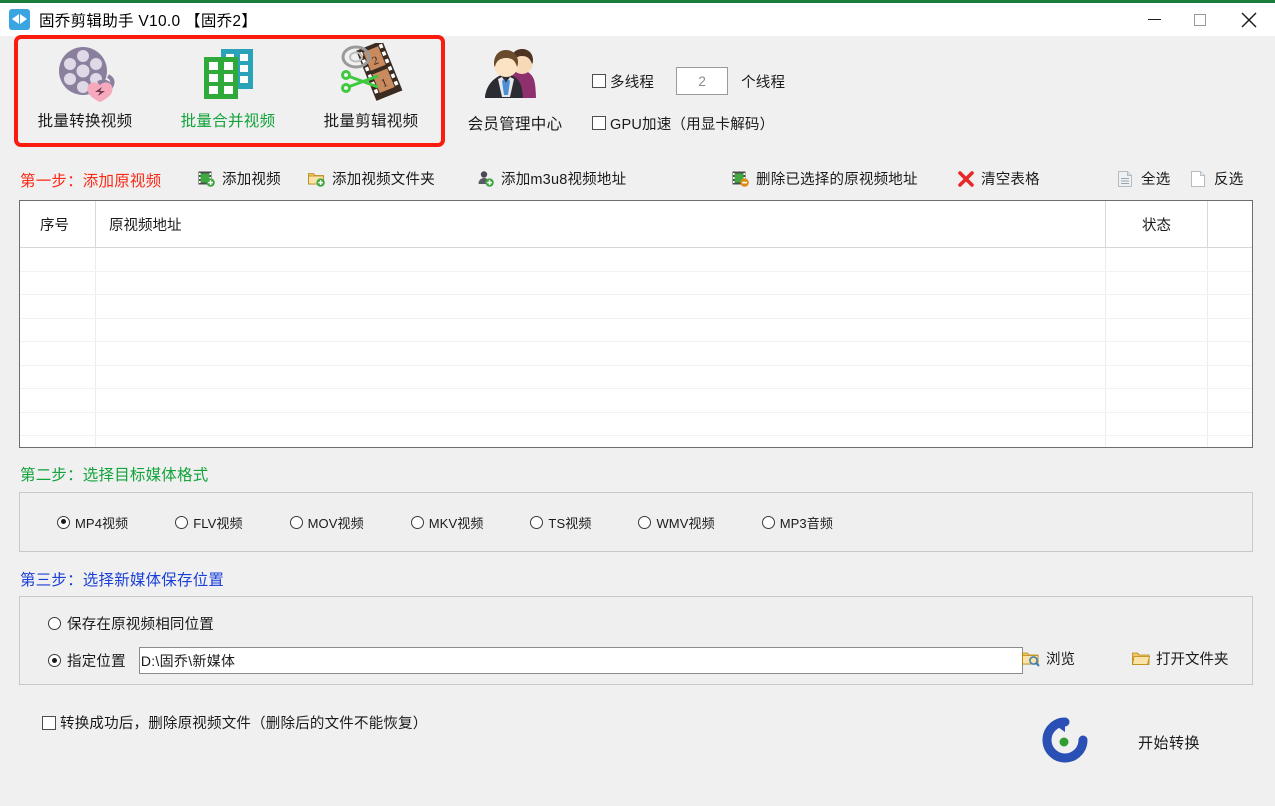  Describe the element at coordinates (54, 623) in the screenshot. I see `same-location-radio` at that location.